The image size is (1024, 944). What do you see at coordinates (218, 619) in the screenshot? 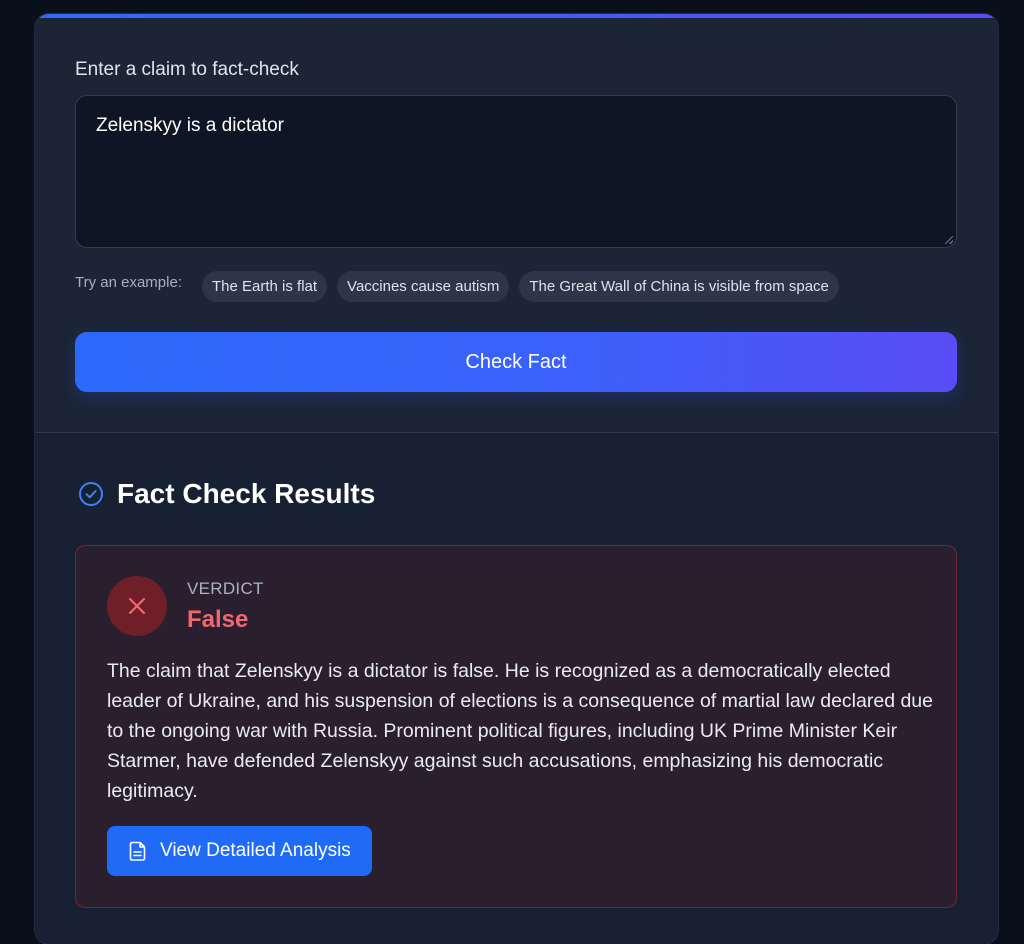
I see `verdict-value: False` at bounding box center [218, 619].